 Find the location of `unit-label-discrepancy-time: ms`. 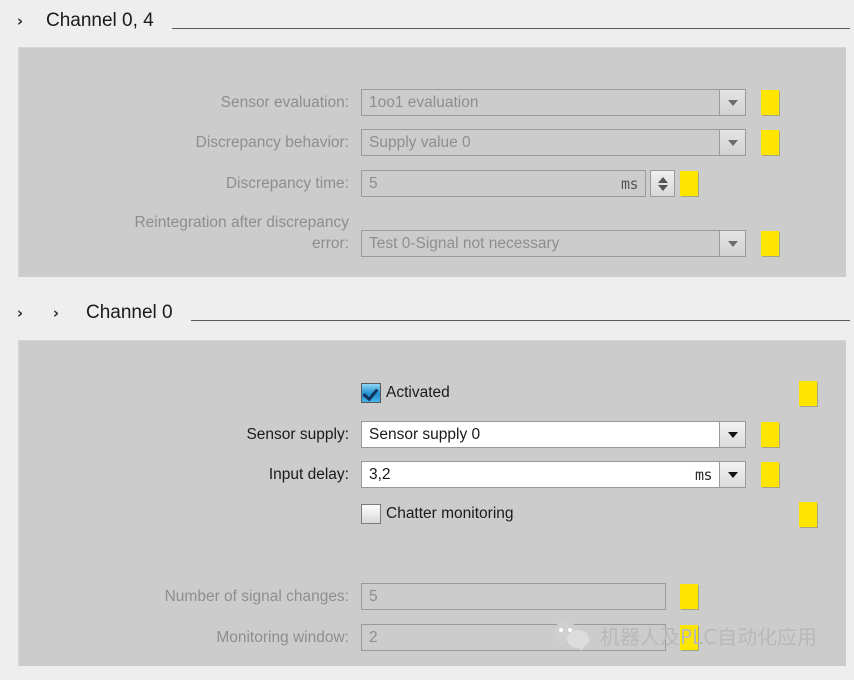

unit-label-discrepancy-time: ms is located at coordinates (629, 183).